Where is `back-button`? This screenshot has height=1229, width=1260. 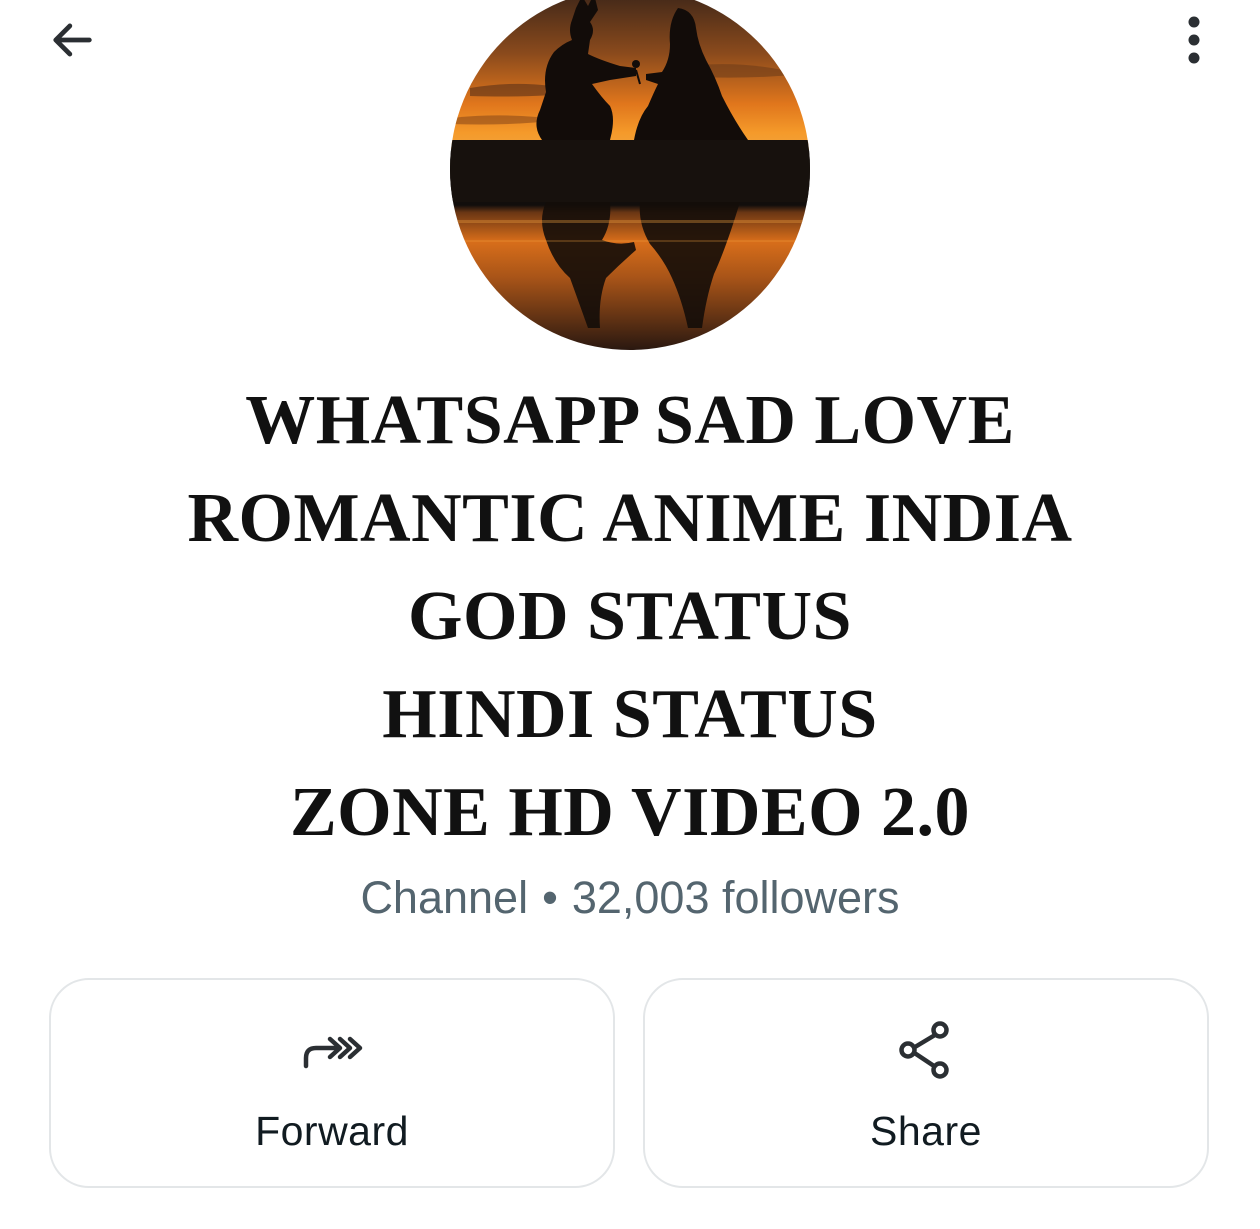
back-button is located at coordinates (72, 40).